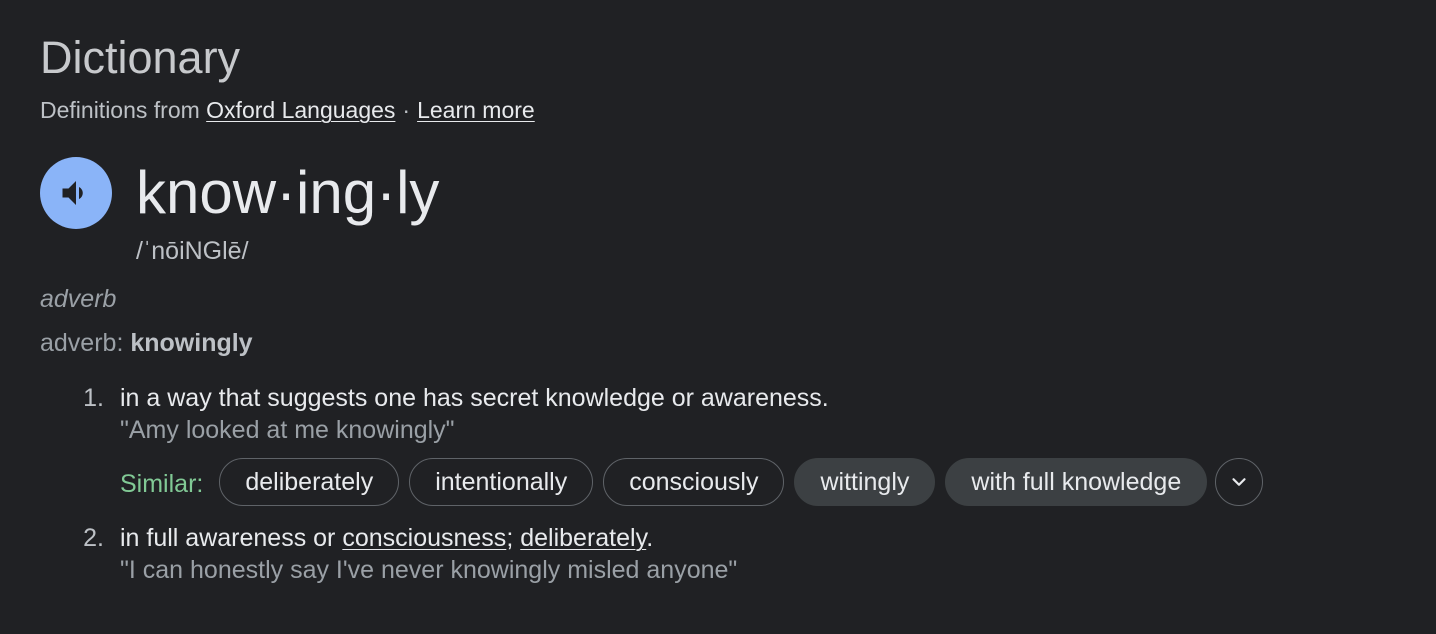 Image resolution: width=1436 pixels, height=634 pixels. Describe the element at coordinates (865, 482) in the screenshot. I see `similar-chip-wittingly: wittingly` at that location.